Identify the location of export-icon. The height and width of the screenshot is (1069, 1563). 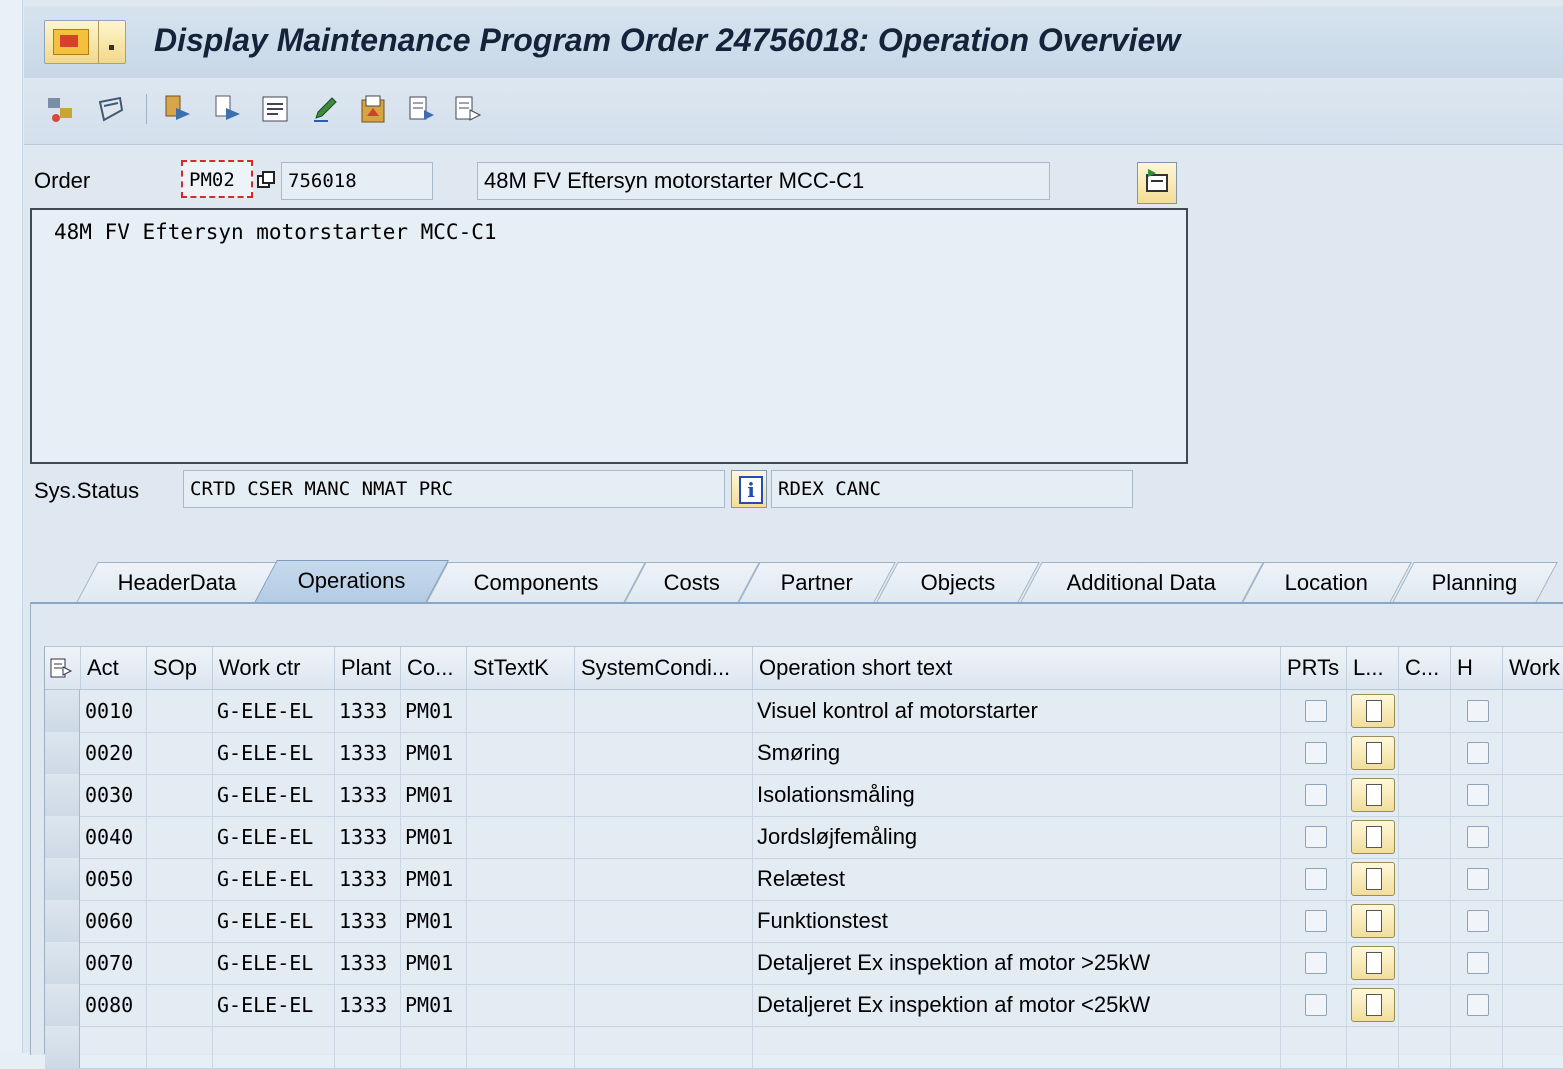
(421, 109).